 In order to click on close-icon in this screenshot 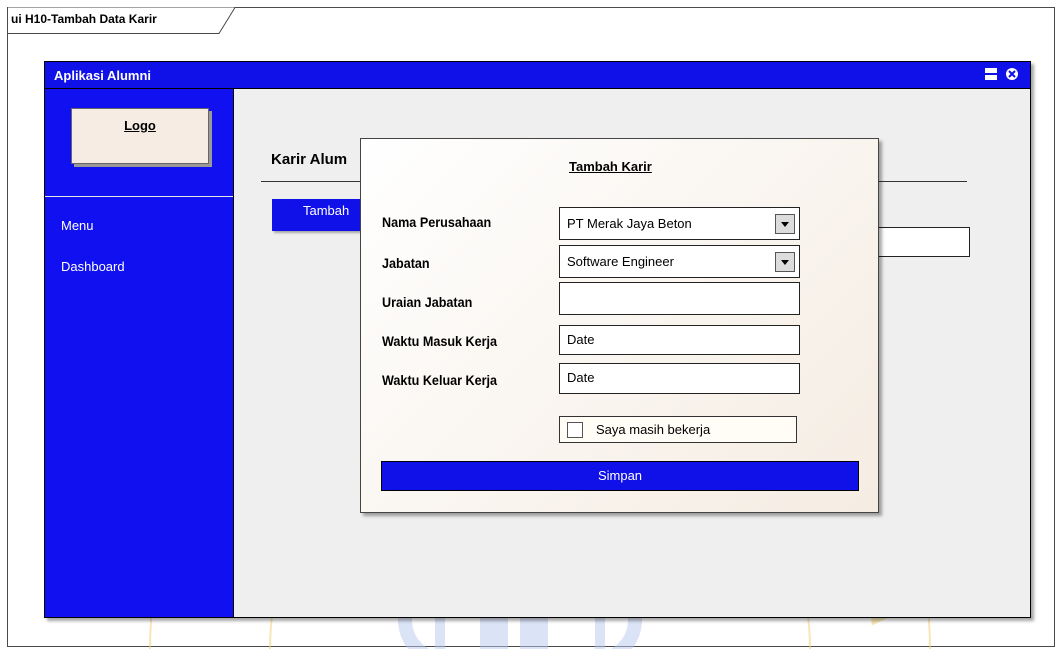, I will do `click(1012, 74)`.